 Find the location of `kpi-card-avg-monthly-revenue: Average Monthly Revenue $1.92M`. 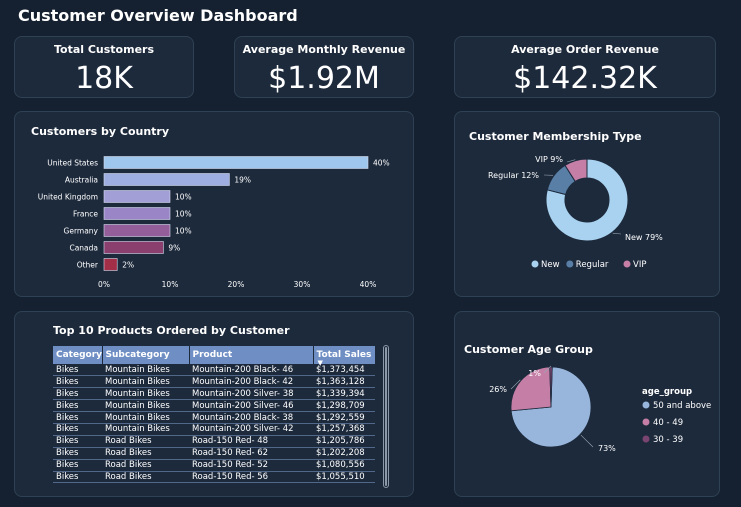

kpi-card-avg-monthly-revenue: Average Monthly Revenue $1.92M is located at coordinates (324, 67).